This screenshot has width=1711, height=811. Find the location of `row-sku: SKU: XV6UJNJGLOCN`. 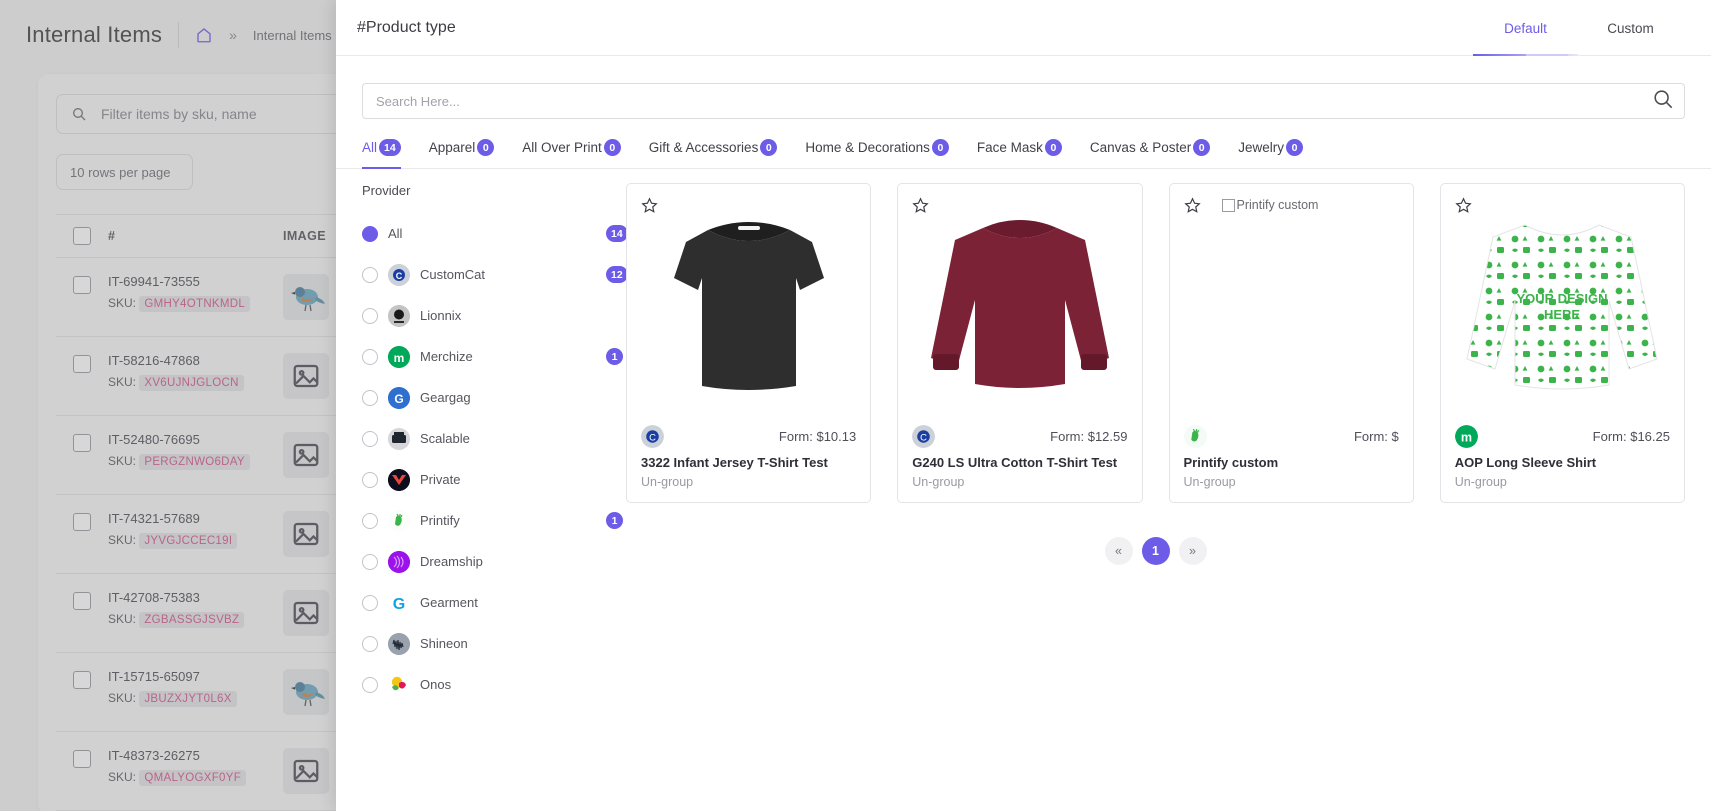

row-sku: SKU: XV6UJNJGLOCN is located at coordinates (195, 383).